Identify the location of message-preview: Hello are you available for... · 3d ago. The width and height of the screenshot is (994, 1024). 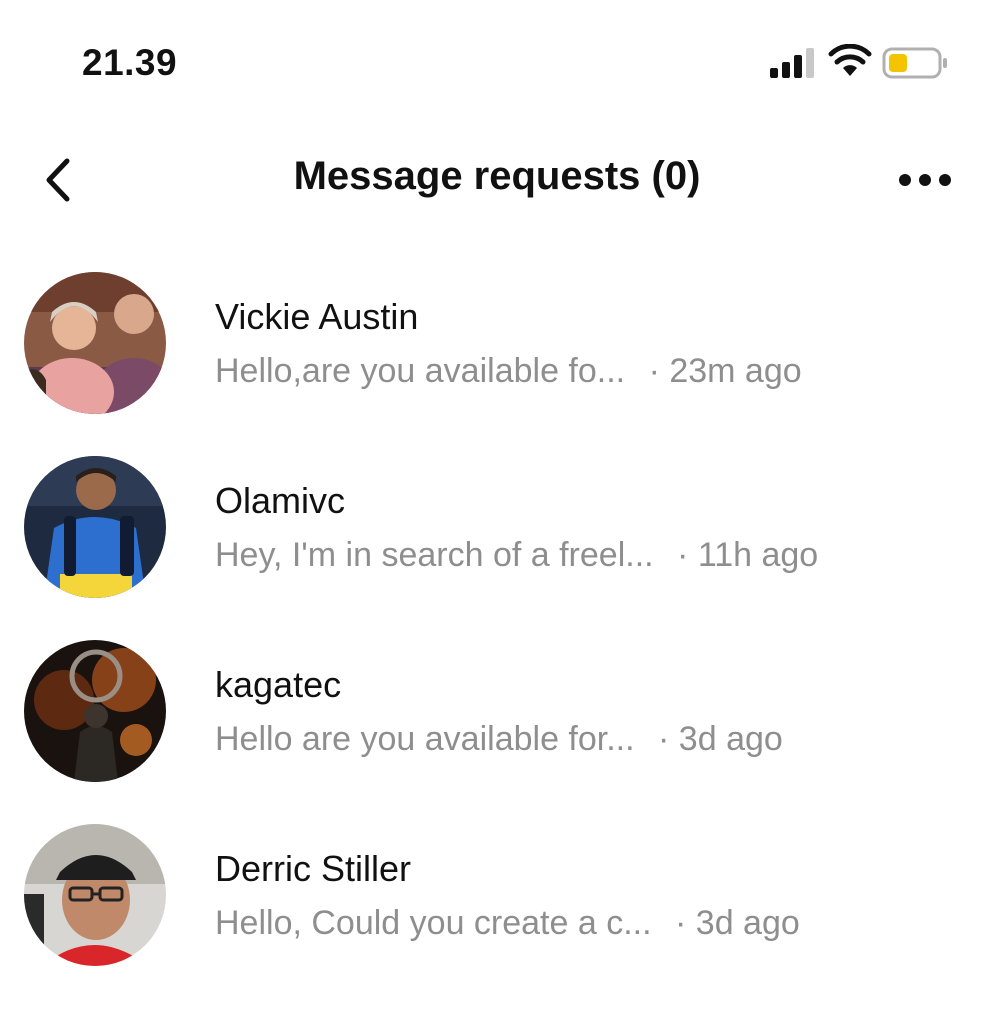
(499, 739).